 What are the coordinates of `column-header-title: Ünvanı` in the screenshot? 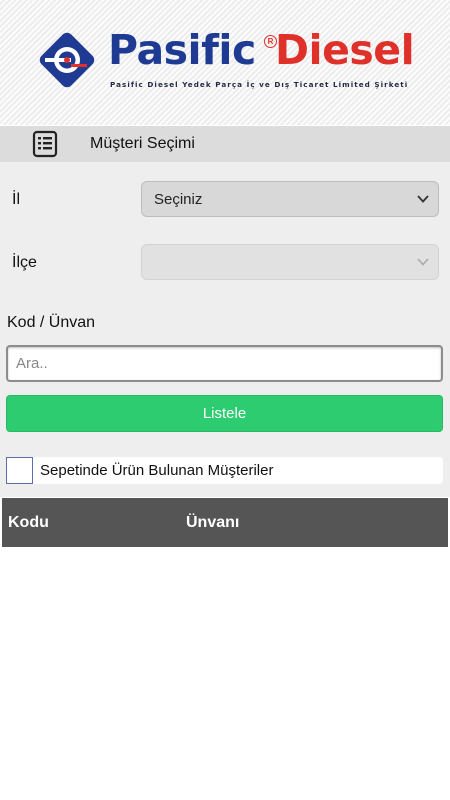 It's located at (212, 523).